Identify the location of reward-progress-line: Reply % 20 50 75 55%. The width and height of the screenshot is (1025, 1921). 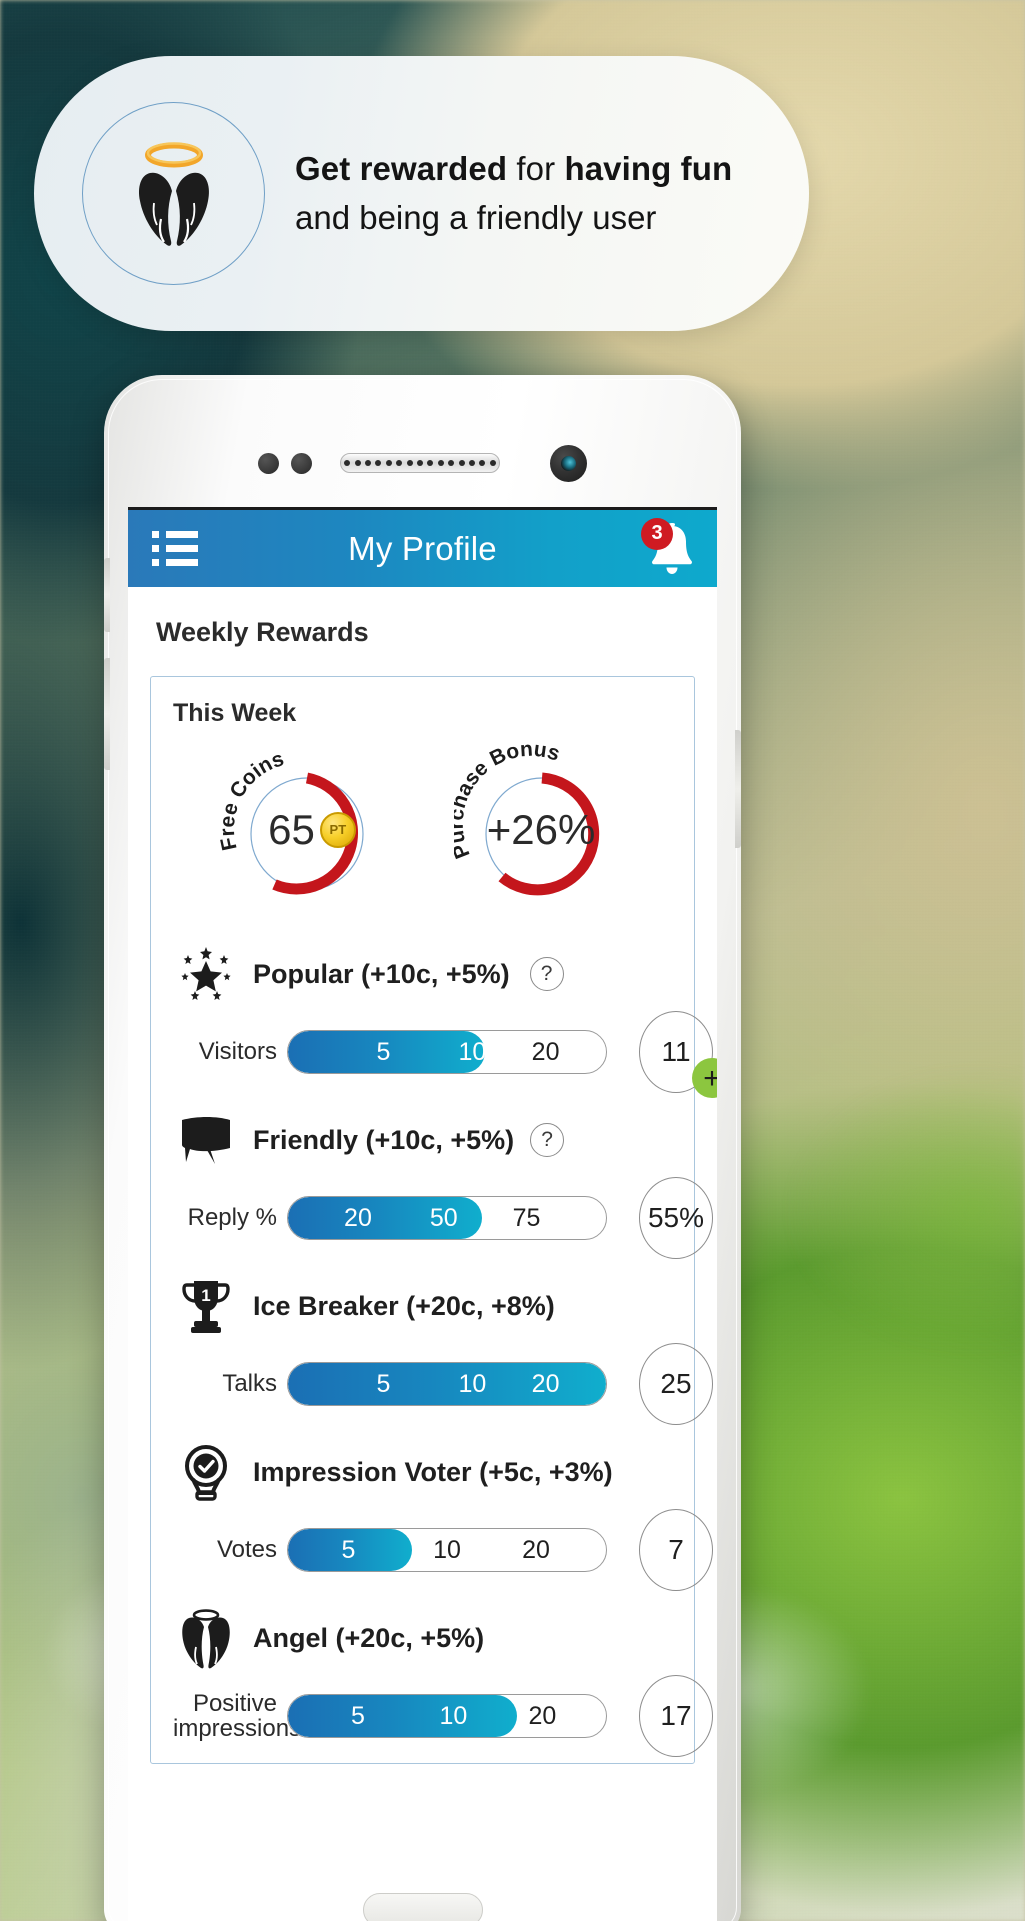
(432, 1215).